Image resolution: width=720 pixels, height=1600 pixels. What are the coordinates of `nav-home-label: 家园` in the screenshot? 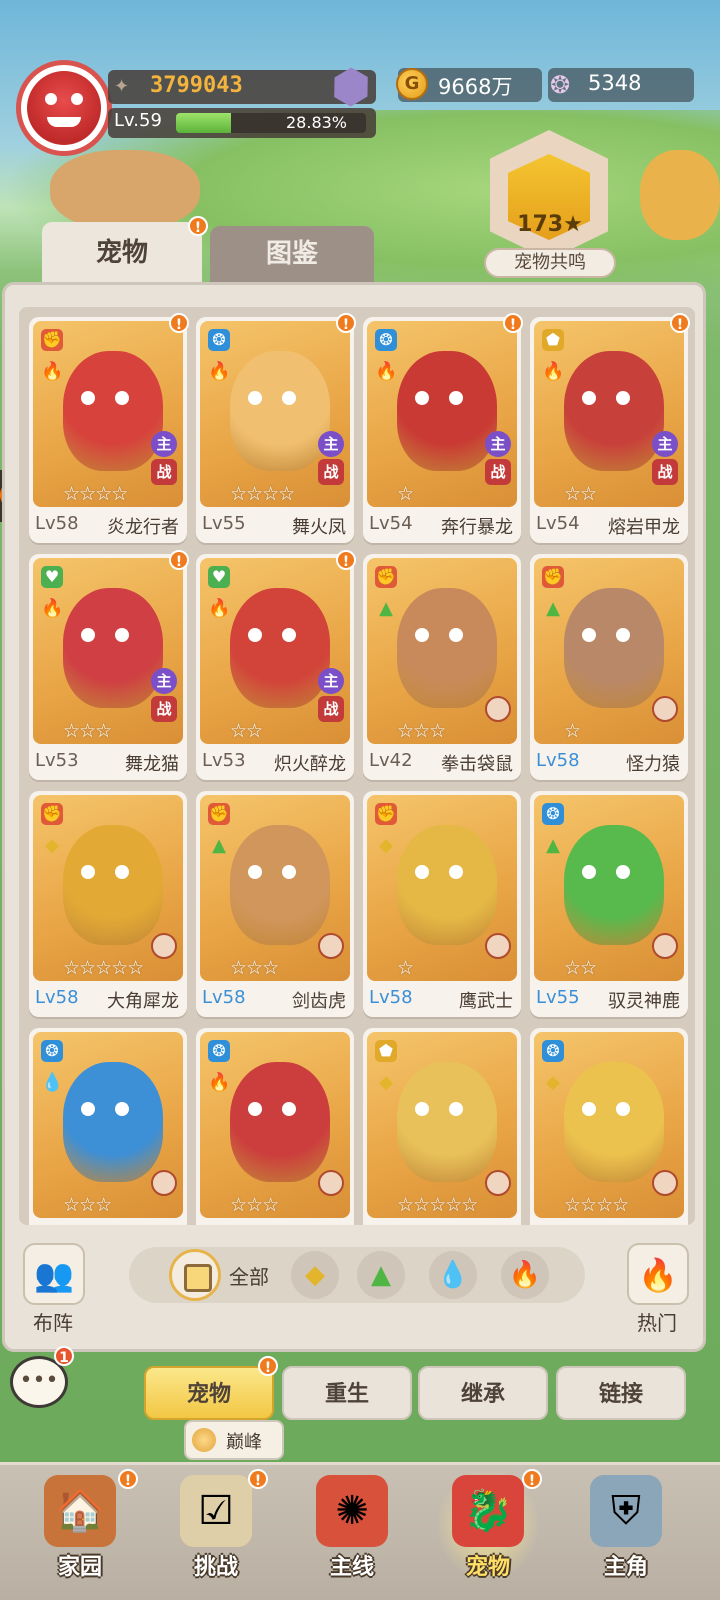 It's located at (79, 1567).